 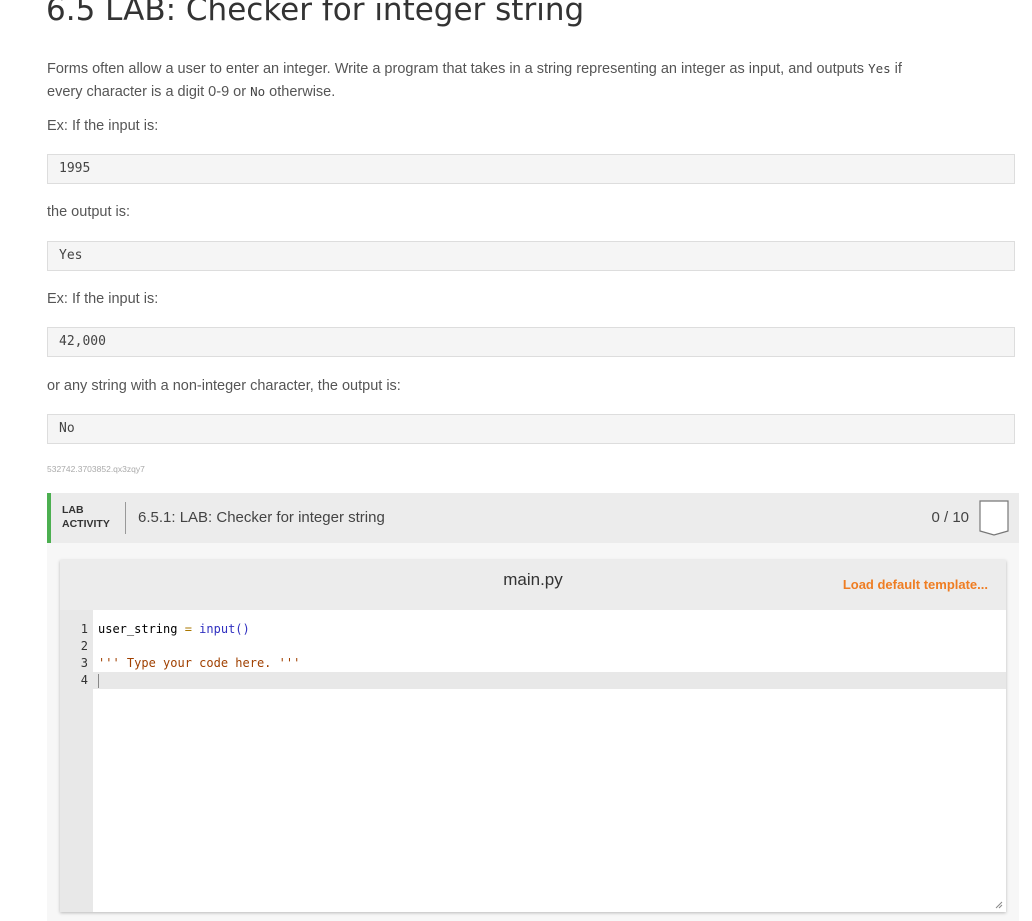 What do you see at coordinates (84, 646) in the screenshot?
I see `line-number: 2` at bounding box center [84, 646].